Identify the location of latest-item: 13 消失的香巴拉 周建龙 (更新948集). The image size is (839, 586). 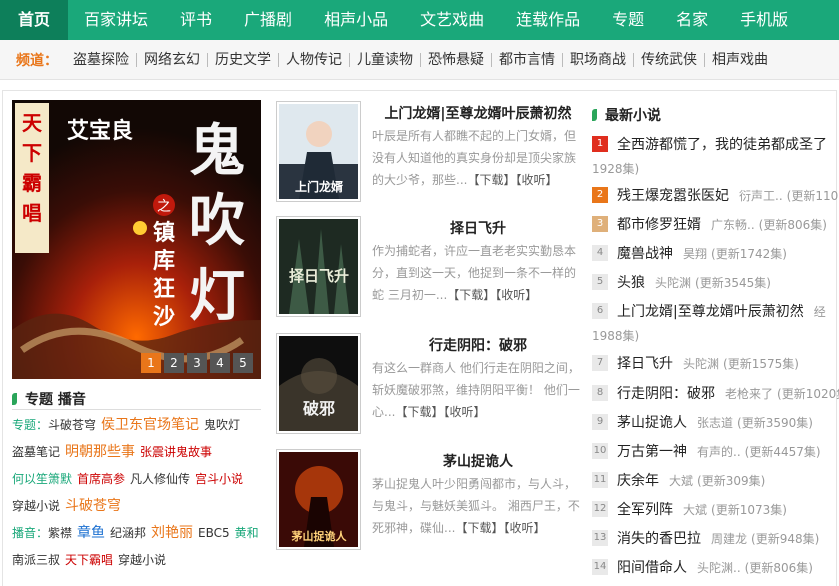
(715, 538).